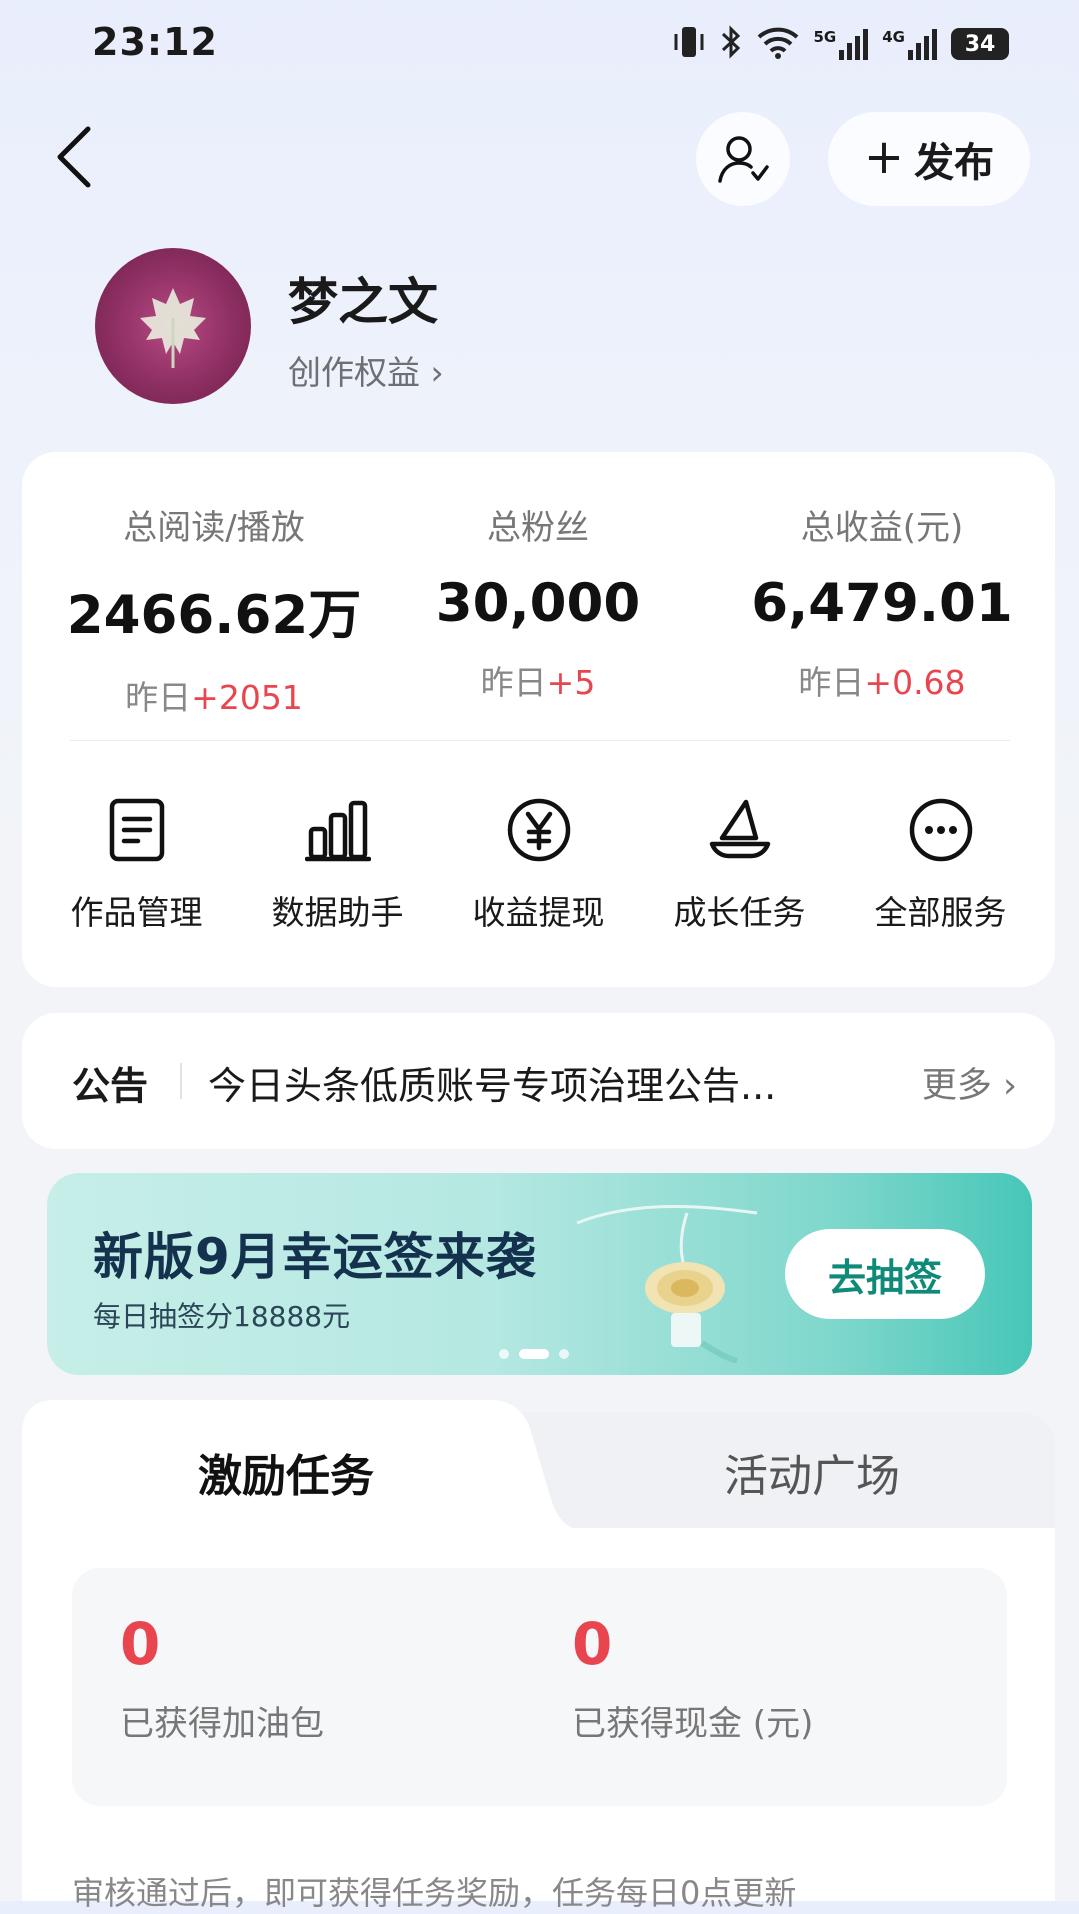 This screenshot has height=1914, width=1079. What do you see at coordinates (885, 1274) in the screenshot?
I see `draw-lot-button: 去抽签` at bounding box center [885, 1274].